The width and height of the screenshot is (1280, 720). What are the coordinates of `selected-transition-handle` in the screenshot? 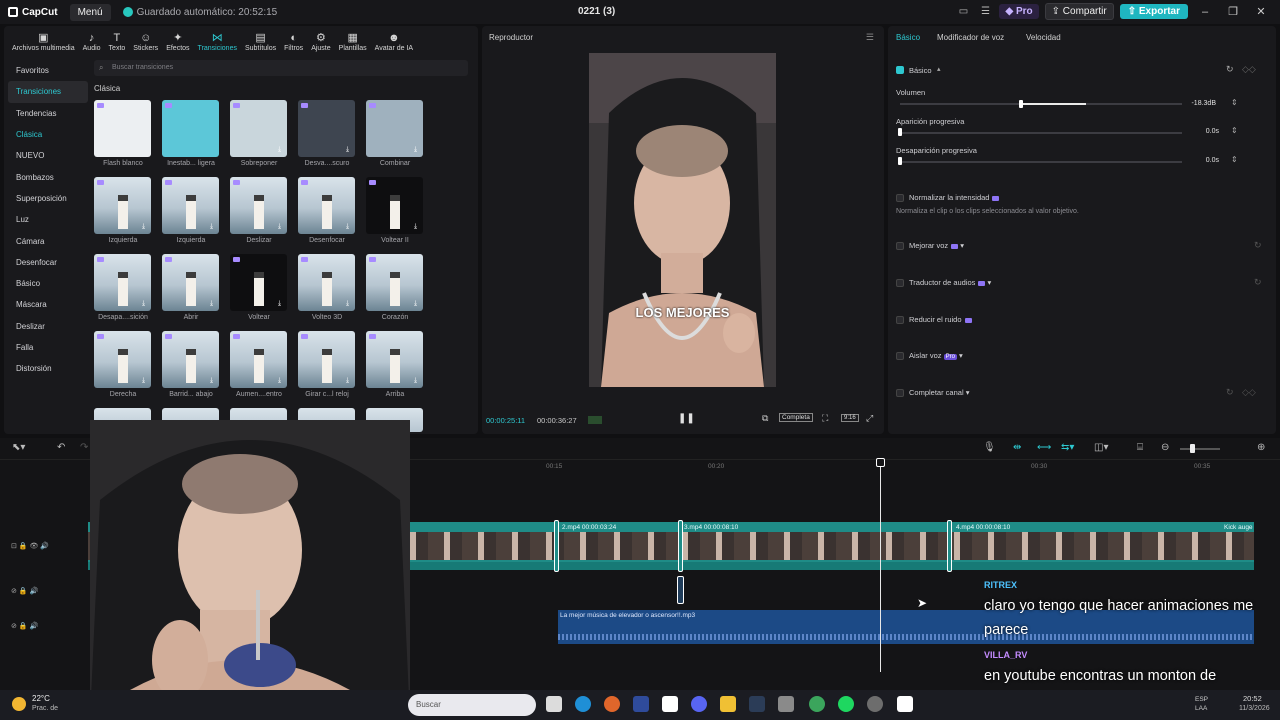 It's located at (680, 590).